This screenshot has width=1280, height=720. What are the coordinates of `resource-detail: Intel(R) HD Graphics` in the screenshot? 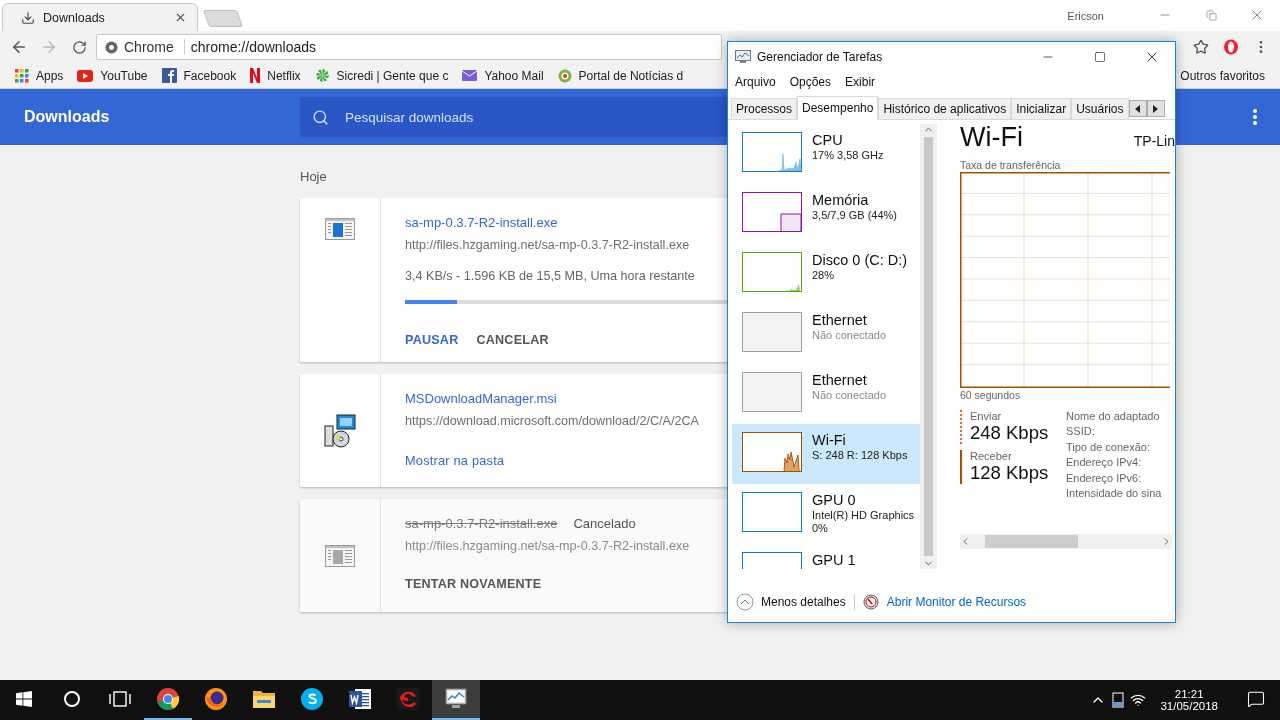 It's located at (863, 515).